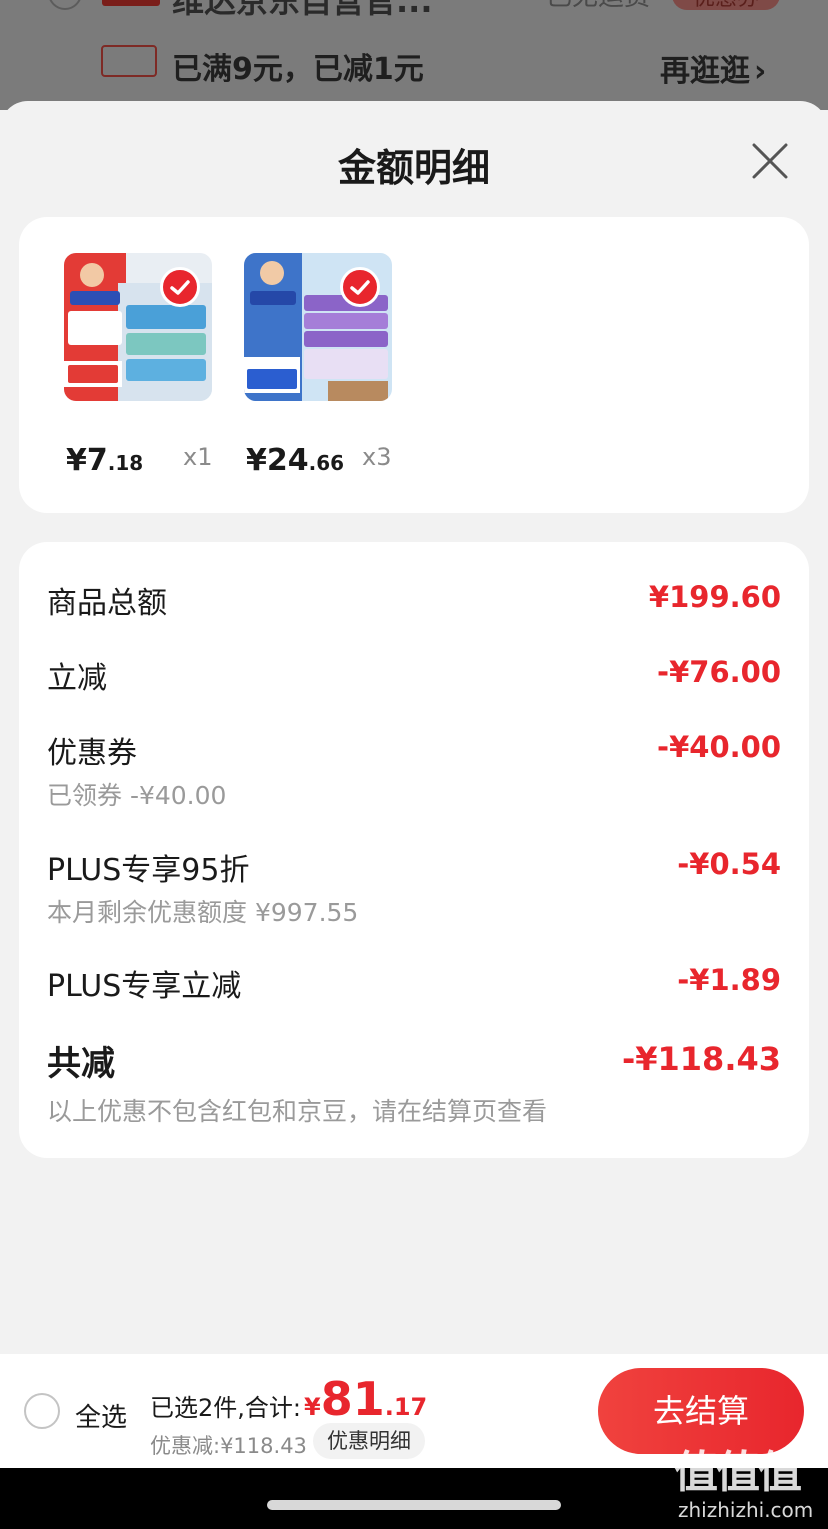 The image size is (828, 1529). I want to click on product-price: ¥7.18, so click(104, 460).